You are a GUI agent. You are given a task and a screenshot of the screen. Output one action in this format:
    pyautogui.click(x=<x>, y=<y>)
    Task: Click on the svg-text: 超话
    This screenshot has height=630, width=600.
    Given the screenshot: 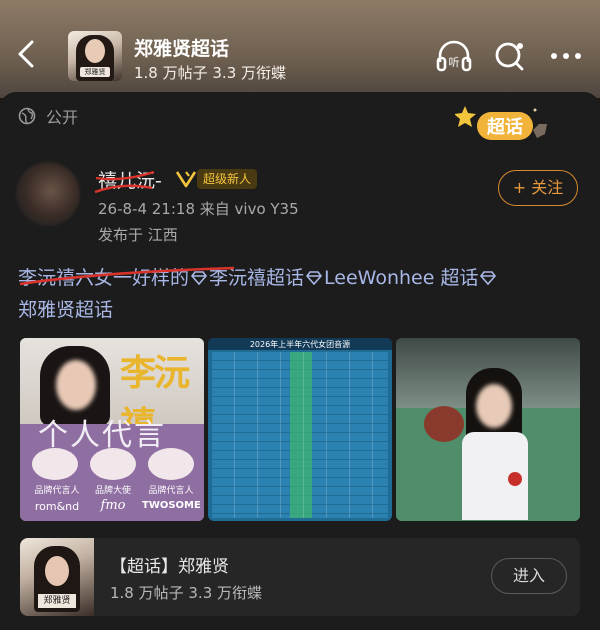 What is the action you would take?
    pyautogui.click(x=505, y=127)
    